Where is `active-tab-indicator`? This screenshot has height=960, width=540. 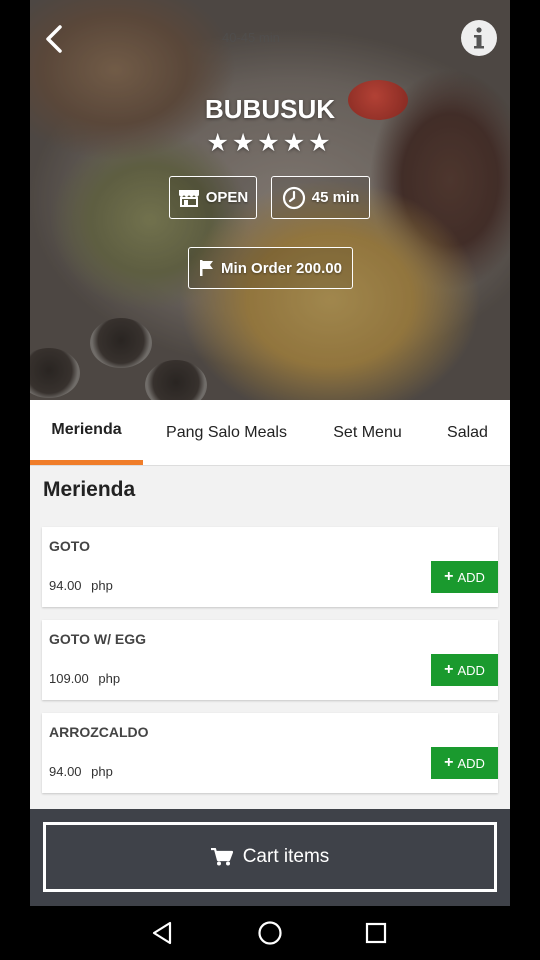 active-tab-indicator is located at coordinates (86, 462).